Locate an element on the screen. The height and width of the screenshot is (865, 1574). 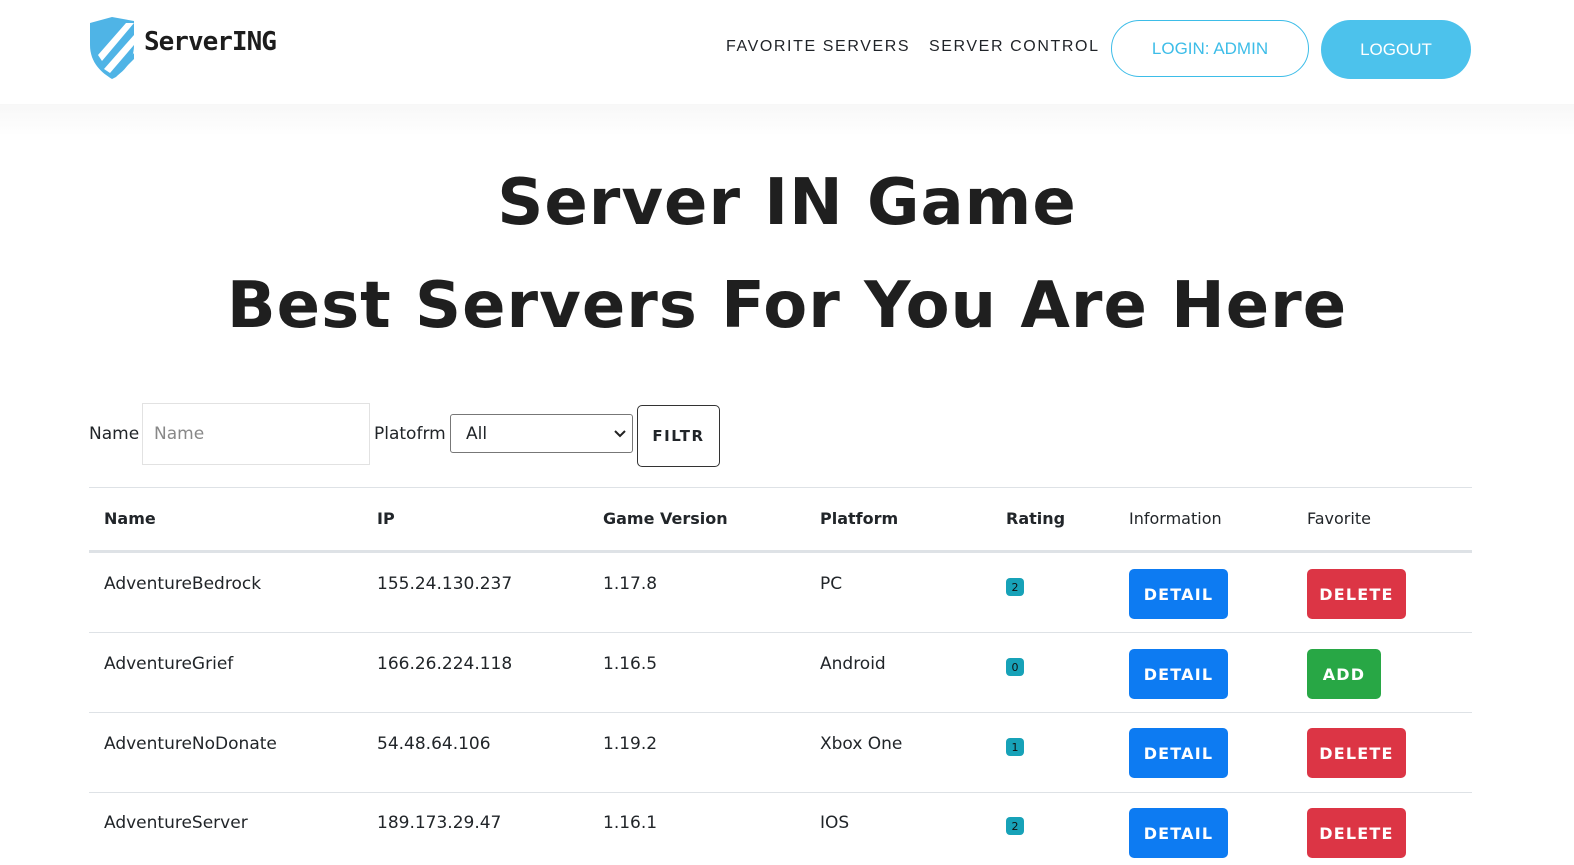
shield-stripes-icon is located at coordinates (112, 48).